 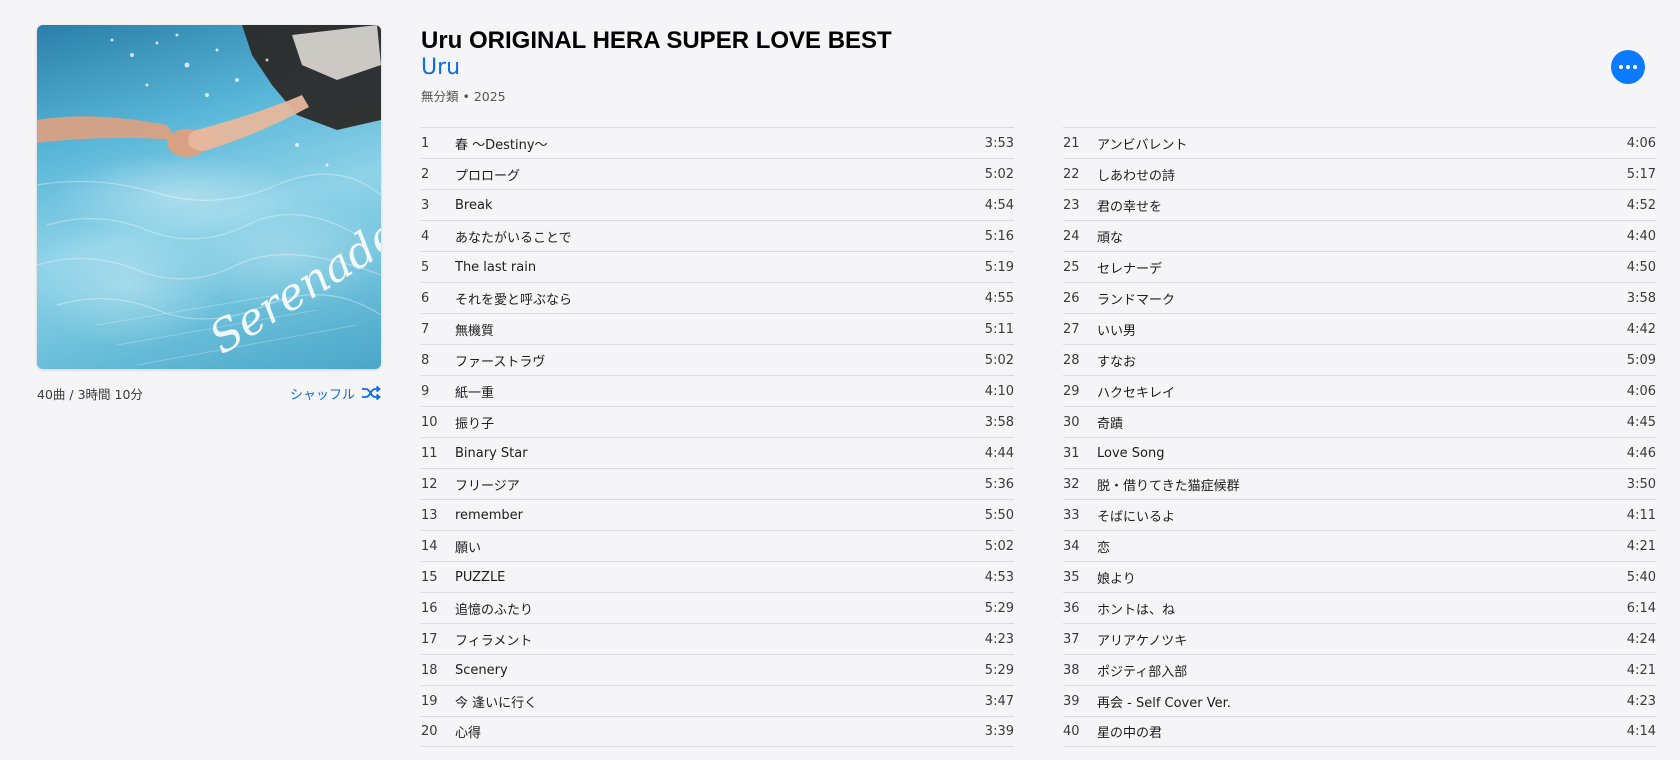 I want to click on album-artwork: Serenade, so click(x=209, y=197).